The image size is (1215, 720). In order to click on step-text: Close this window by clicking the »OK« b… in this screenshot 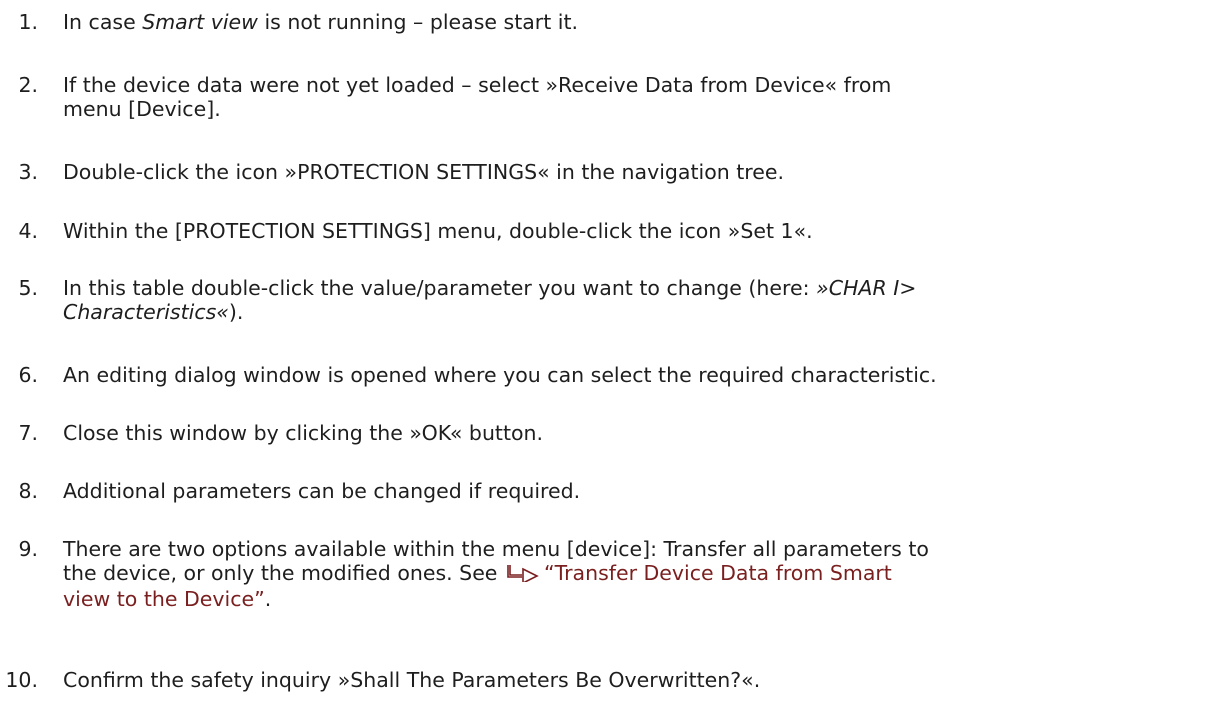, I will do `click(303, 433)`.